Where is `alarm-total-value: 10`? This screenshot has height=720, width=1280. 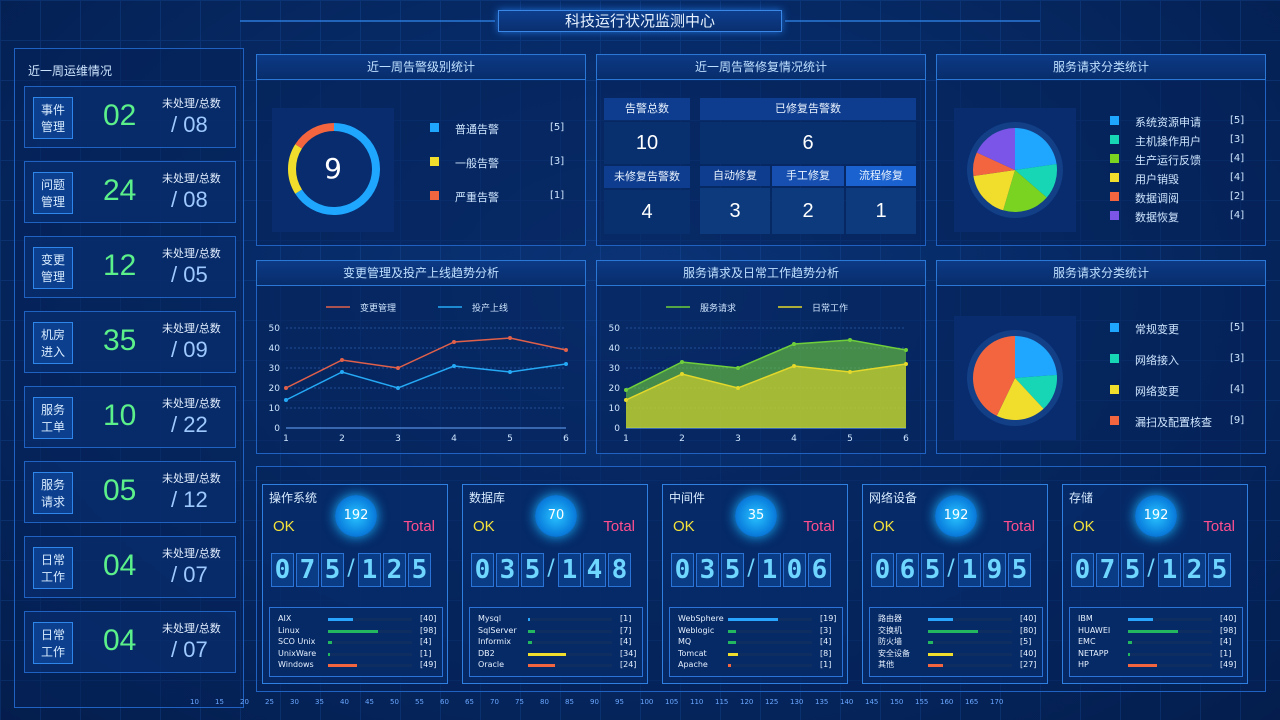 alarm-total-value: 10 is located at coordinates (647, 143).